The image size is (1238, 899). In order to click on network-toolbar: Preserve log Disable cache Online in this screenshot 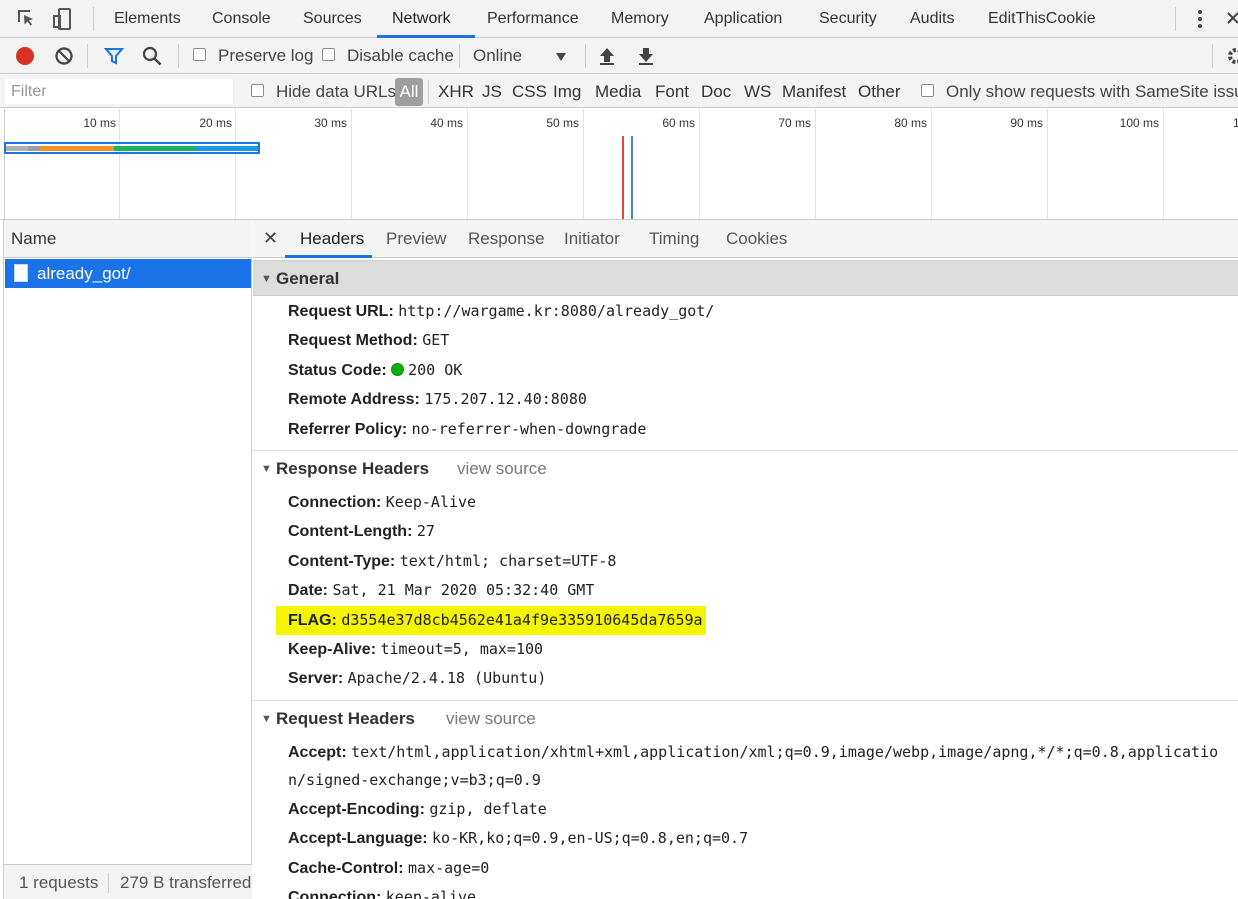, I will do `click(619, 56)`.